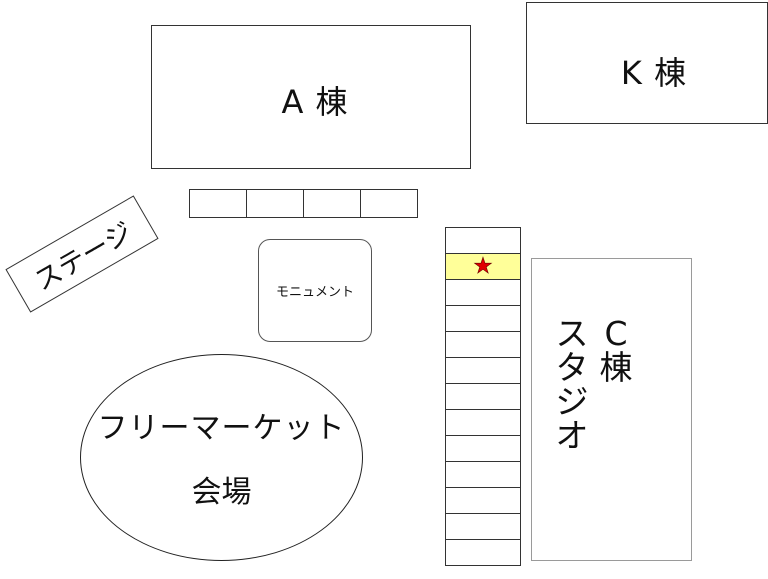 This screenshot has width=768, height=579. What do you see at coordinates (572, 384) in the screenshot?
I see `studio-label: ス タ ジ オ` at bounding box center [572, 384].